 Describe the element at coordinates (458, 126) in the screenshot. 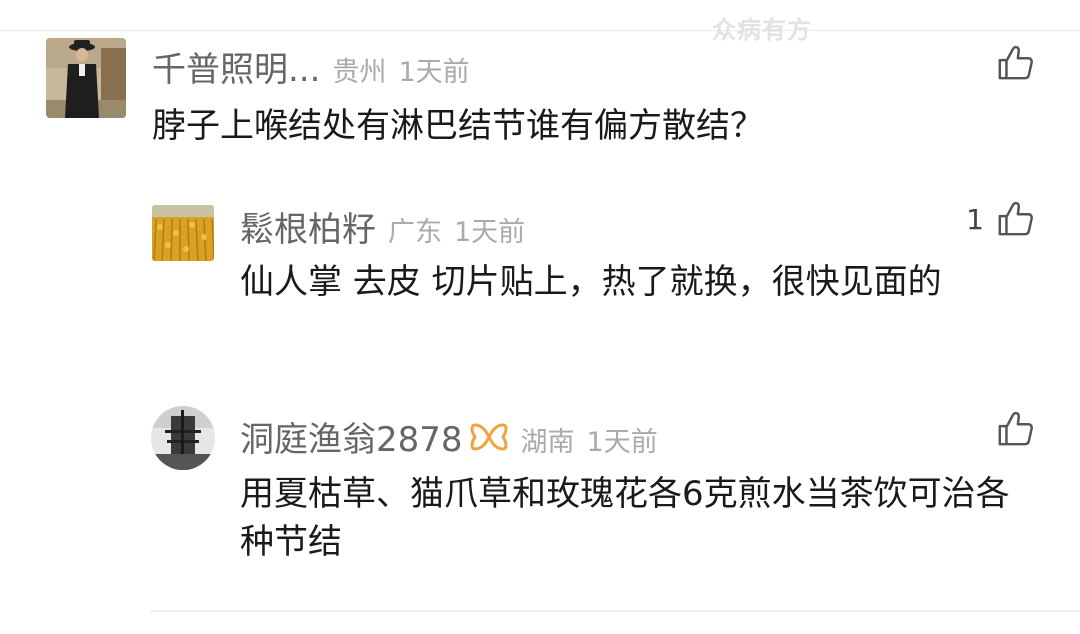

I see `comment-text: 脖子上喉结处有淋巴结节谁有偏方散结？` at that location.